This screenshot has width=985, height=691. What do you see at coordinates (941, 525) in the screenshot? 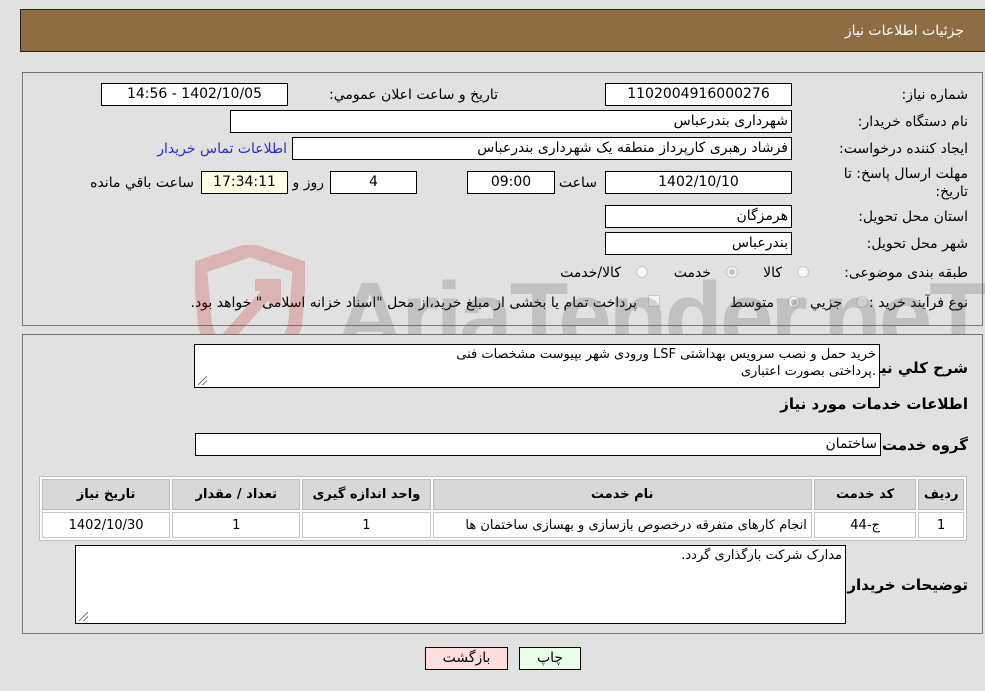
I see `cell-row-number: 1` at bounding box center [941, 525].